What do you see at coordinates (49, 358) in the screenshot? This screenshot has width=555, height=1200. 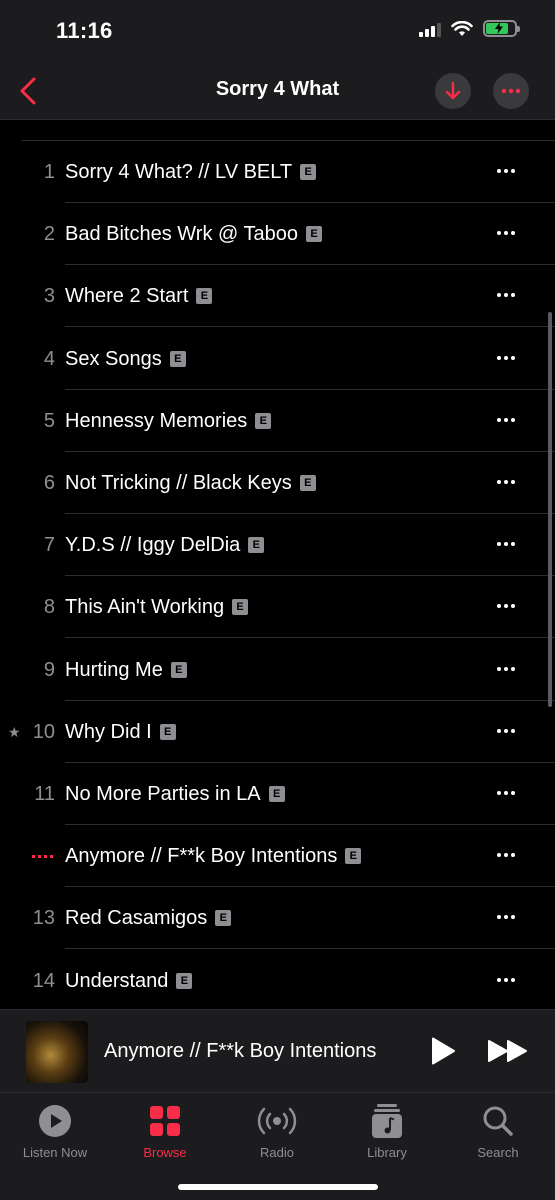 I see `track-number: 4` at bounding box center [49, 358].